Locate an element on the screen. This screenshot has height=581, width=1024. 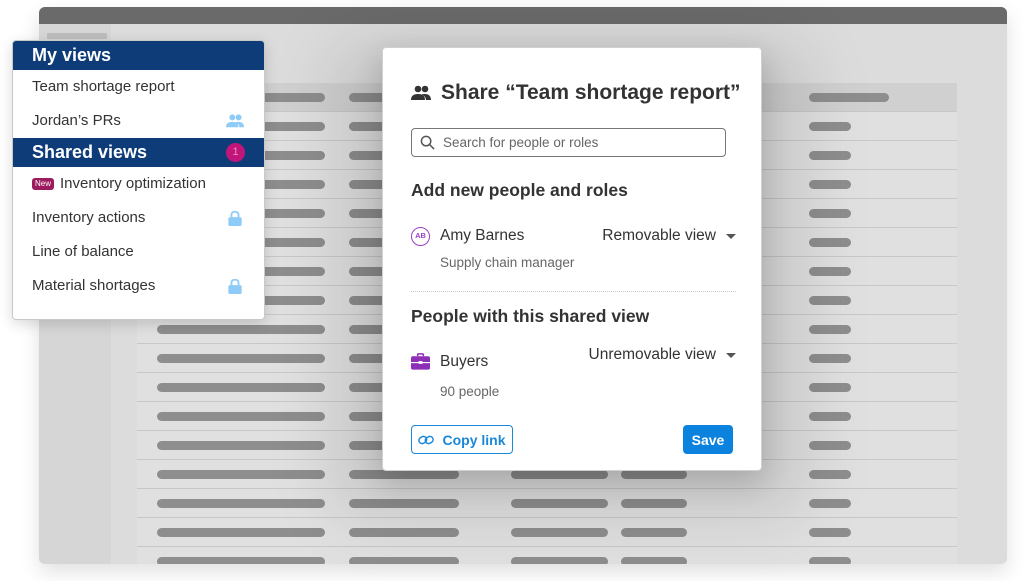
menu-item-jordans-prs: Jordan’s PRs is located at coordinates (138, 121).